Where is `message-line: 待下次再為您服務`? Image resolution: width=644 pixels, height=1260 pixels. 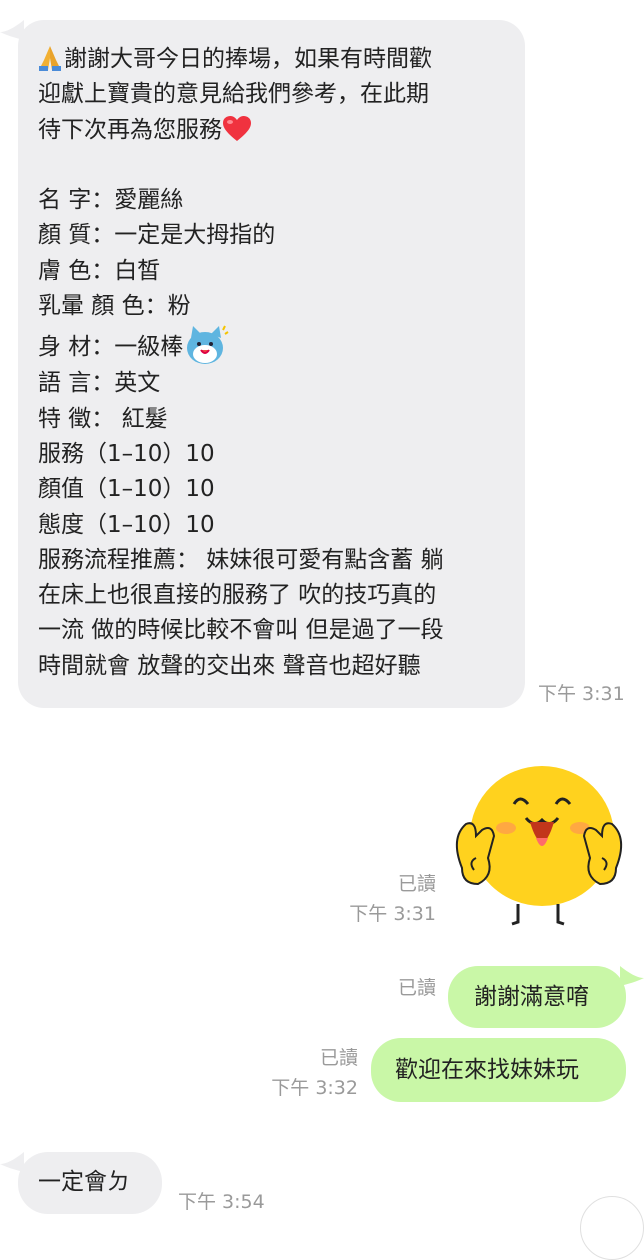
message-line: 待下次再為您服務 is located at coordinates (272, 130).